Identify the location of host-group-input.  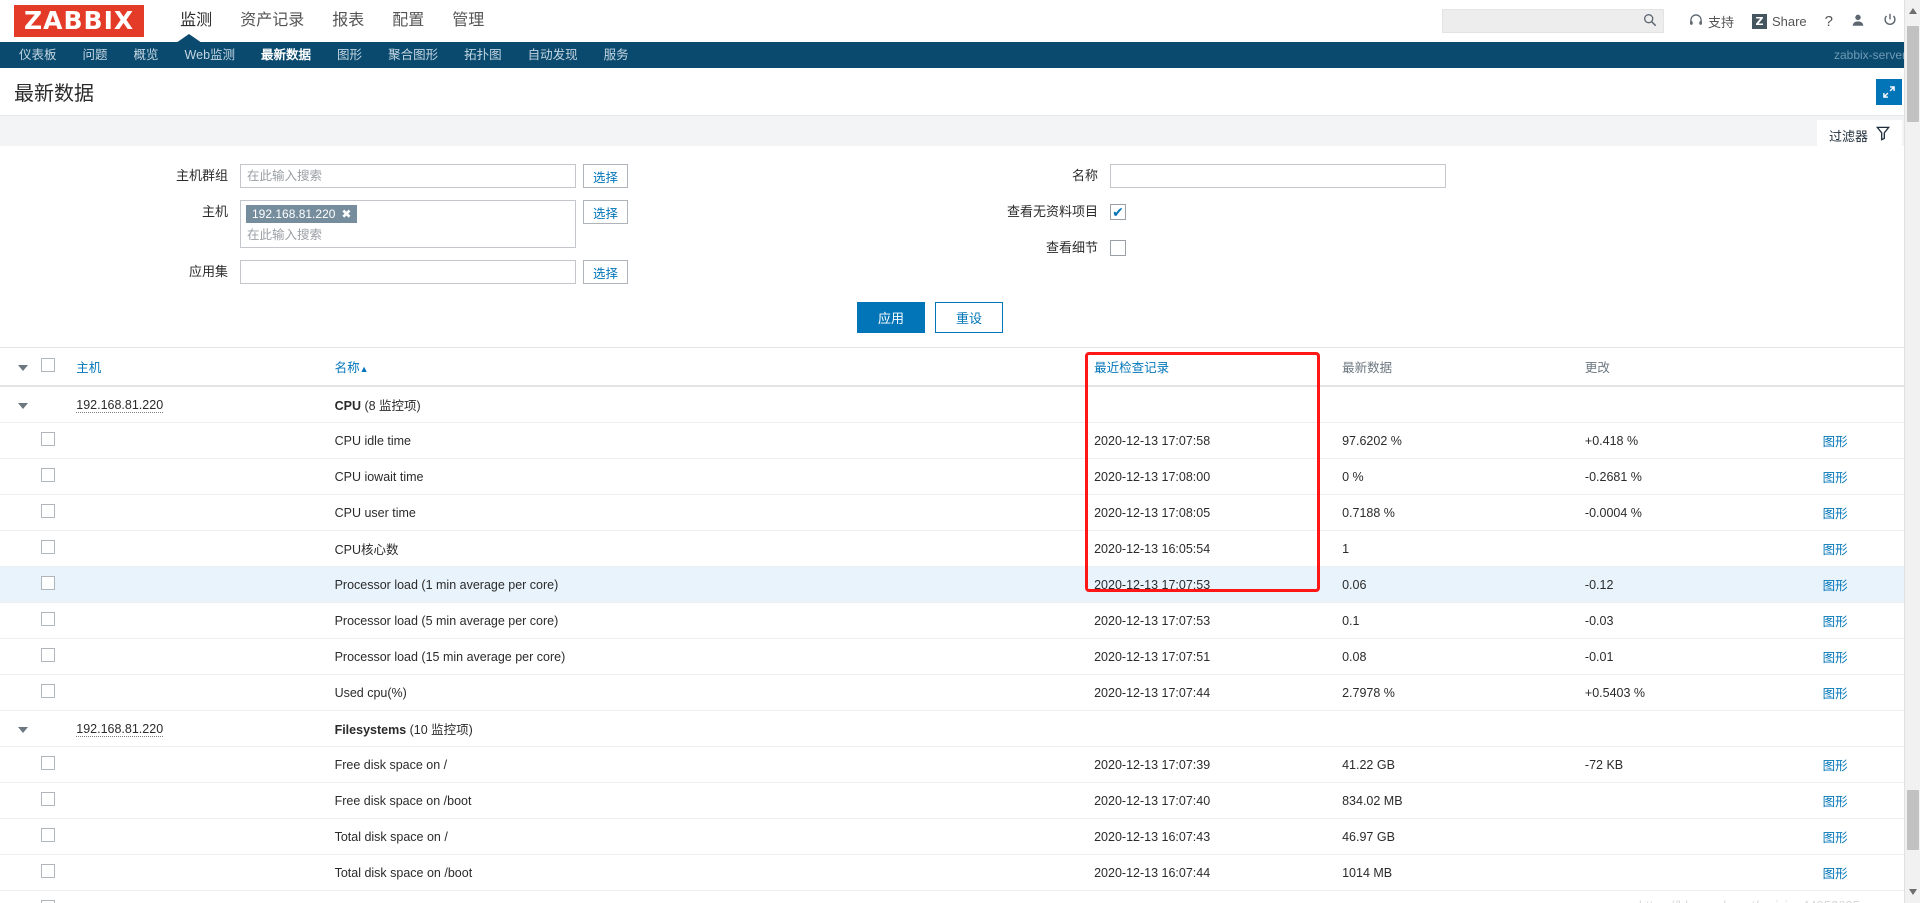
(408, 176).